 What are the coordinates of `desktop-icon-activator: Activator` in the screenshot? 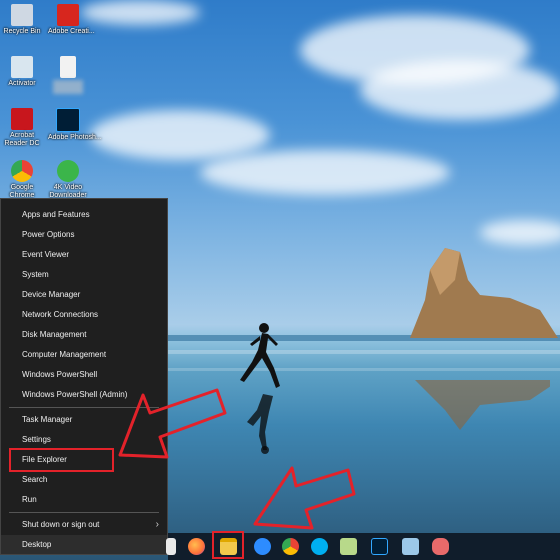 It's located at (22, 72).